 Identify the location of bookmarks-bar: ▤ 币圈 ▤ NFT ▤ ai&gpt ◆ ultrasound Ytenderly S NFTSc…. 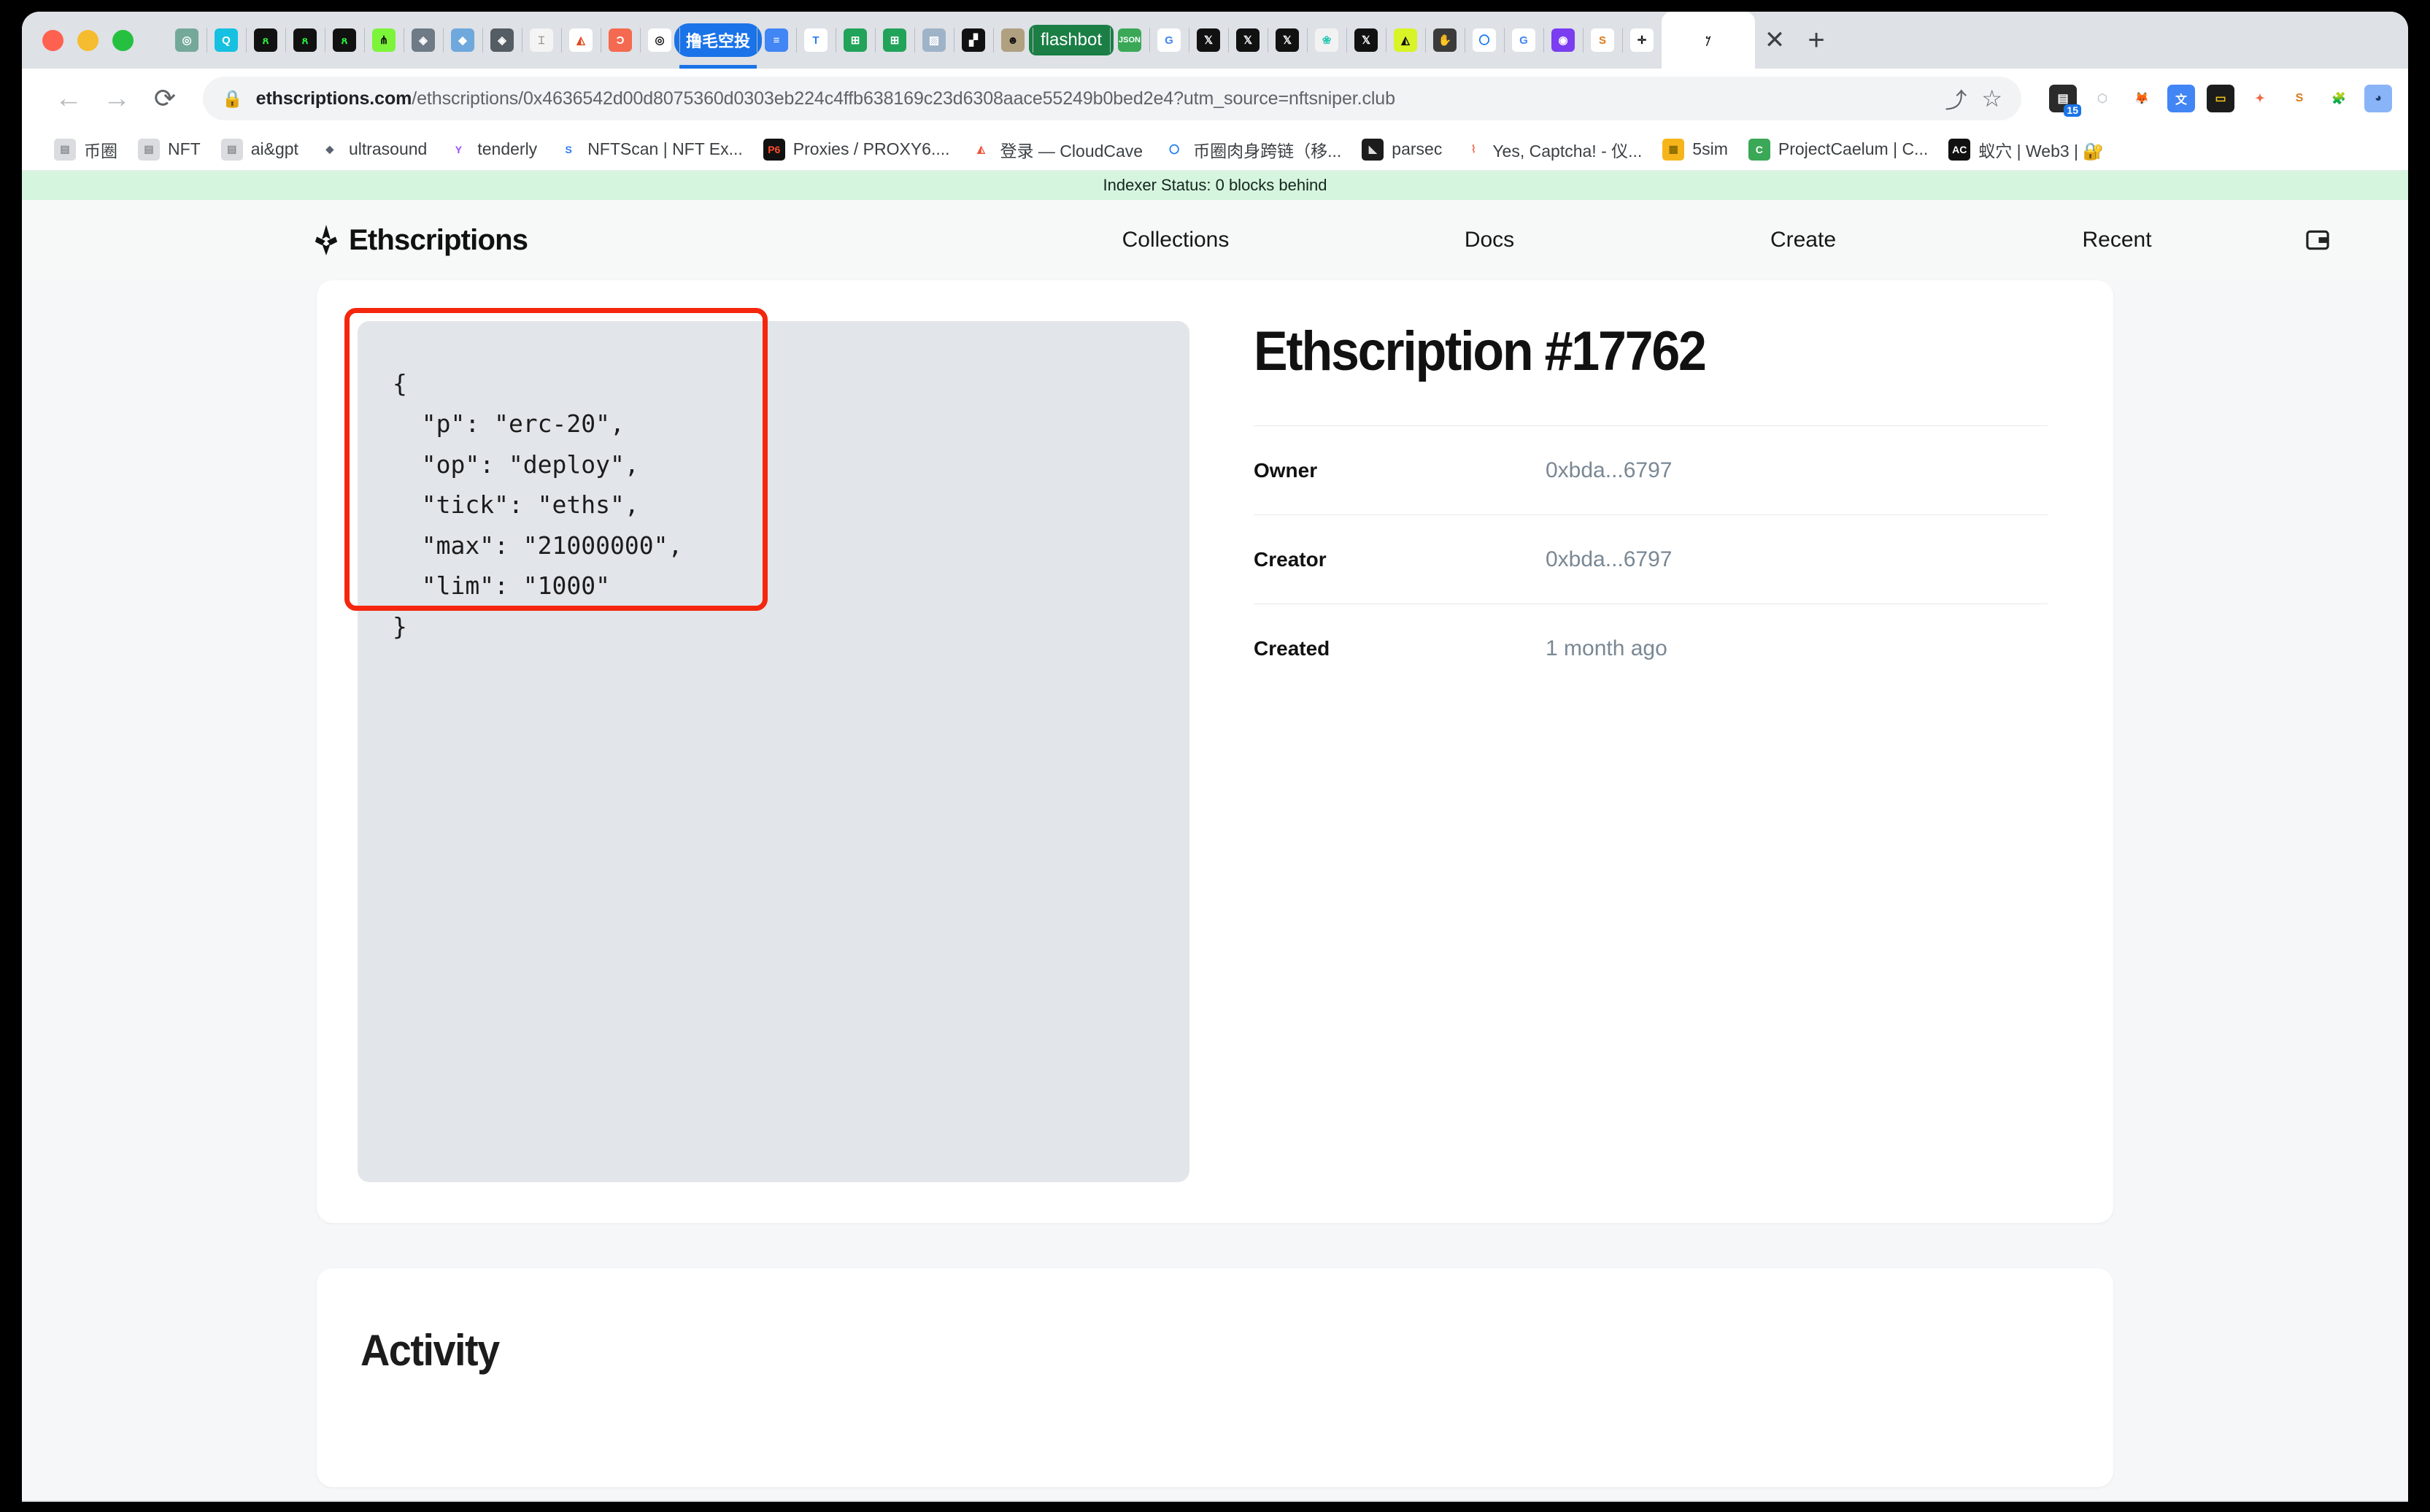
(1215, 149).